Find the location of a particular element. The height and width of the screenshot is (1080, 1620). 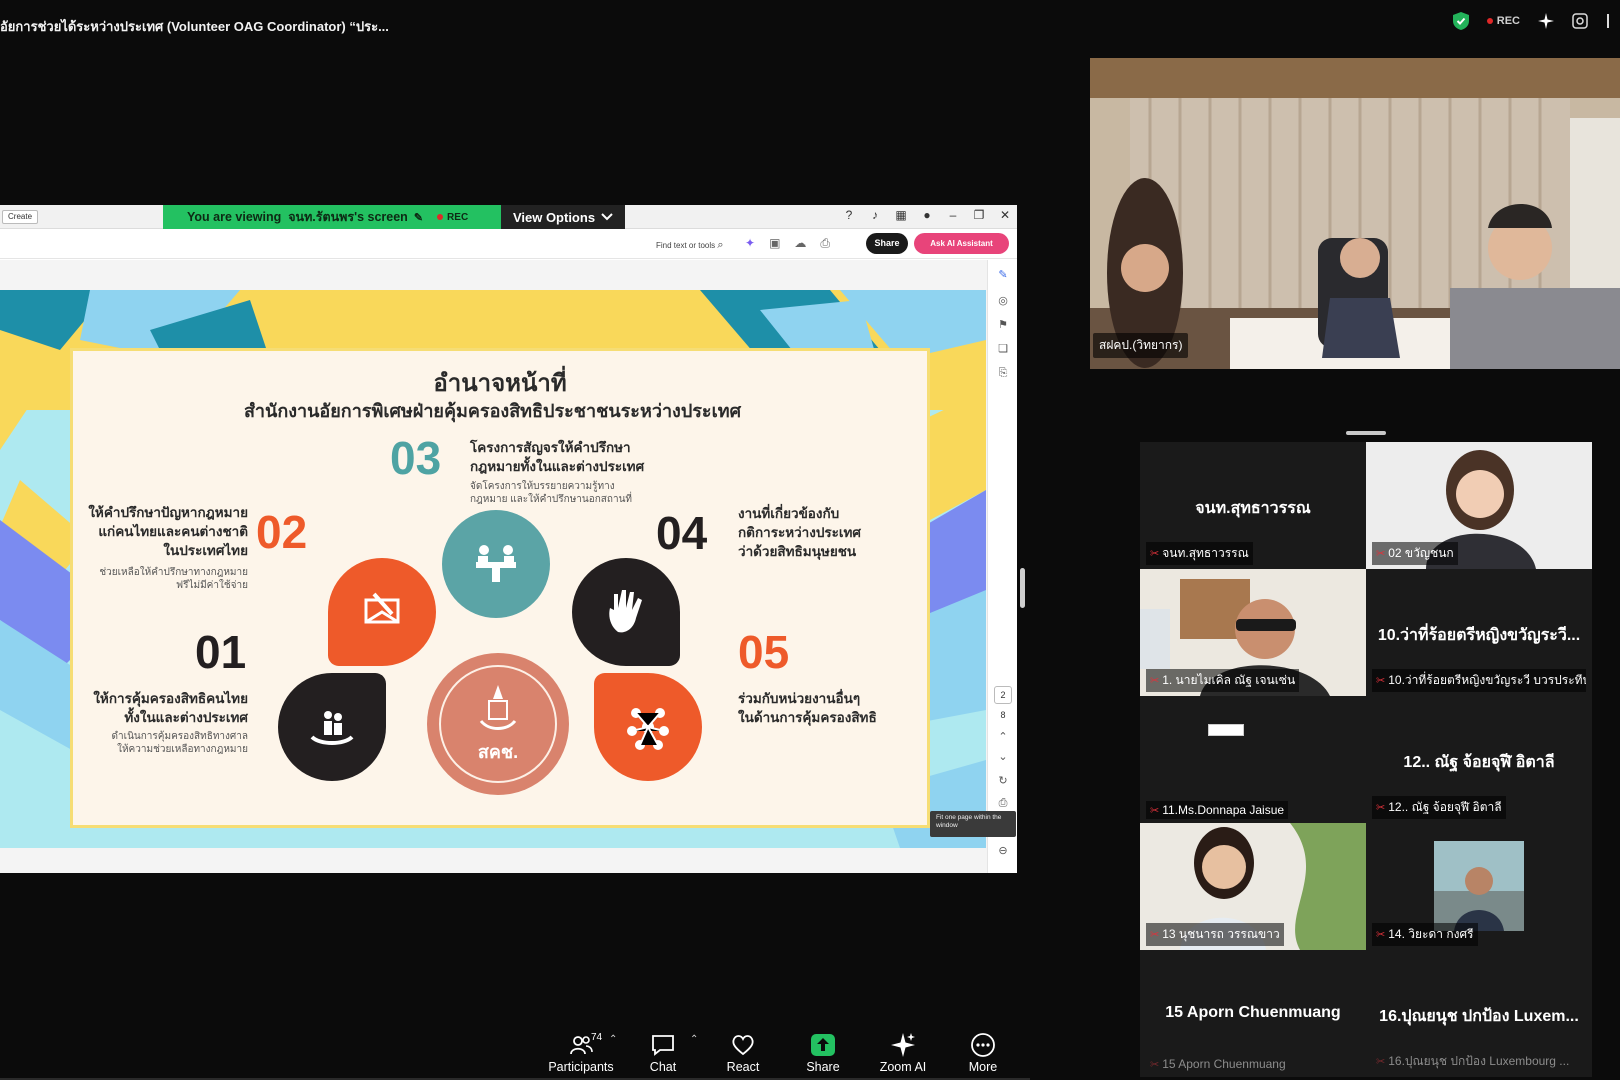

page-up-icon: ⌃ is located at coordinates (1003, 737).